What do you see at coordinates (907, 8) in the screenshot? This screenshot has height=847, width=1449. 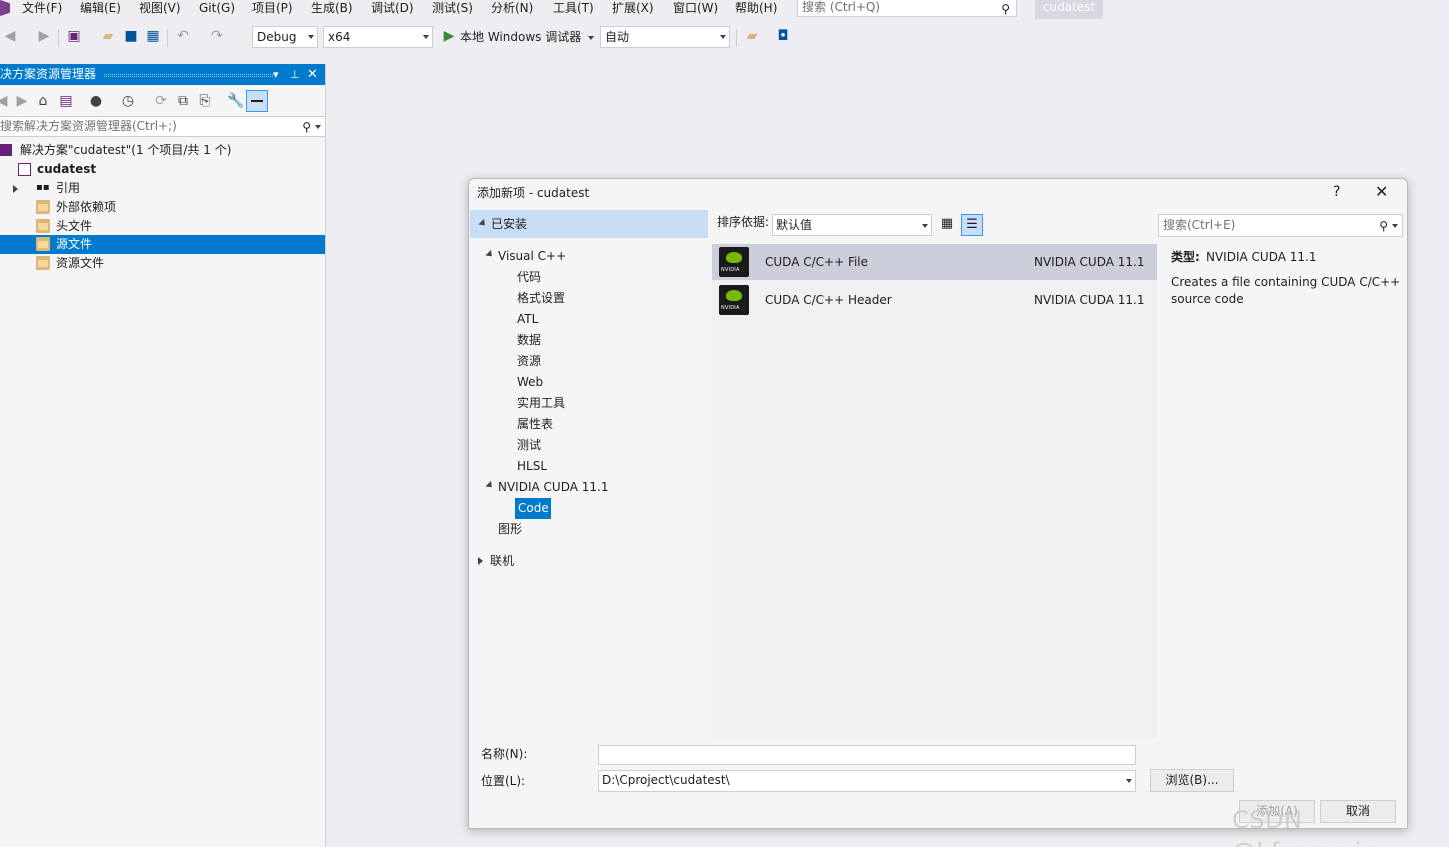 I see `global-search-input: 搜索 (Ctrl+Q) ⚲` at bounding box center [907, 8].